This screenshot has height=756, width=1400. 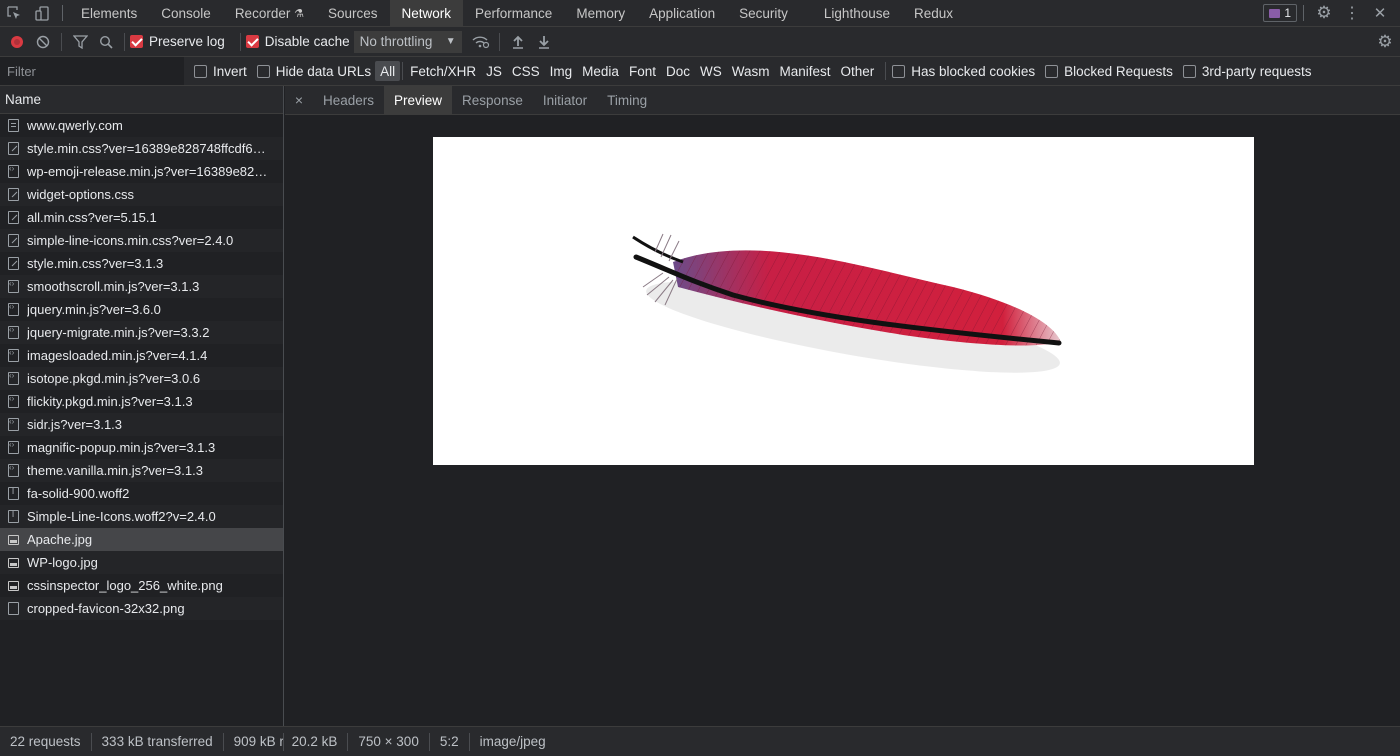 What do you see at coordinates (353, 13) in the screenshot?
I see `tab-sources: Sources` at bounding box center [353, 13].